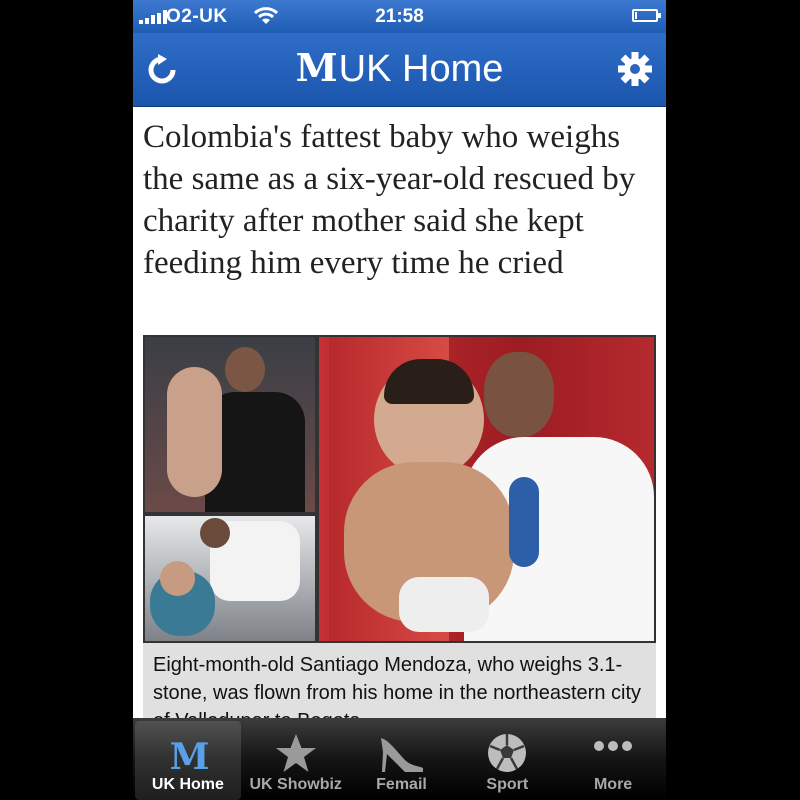  I want to click on tab-label: Femail, so click(401, 784).